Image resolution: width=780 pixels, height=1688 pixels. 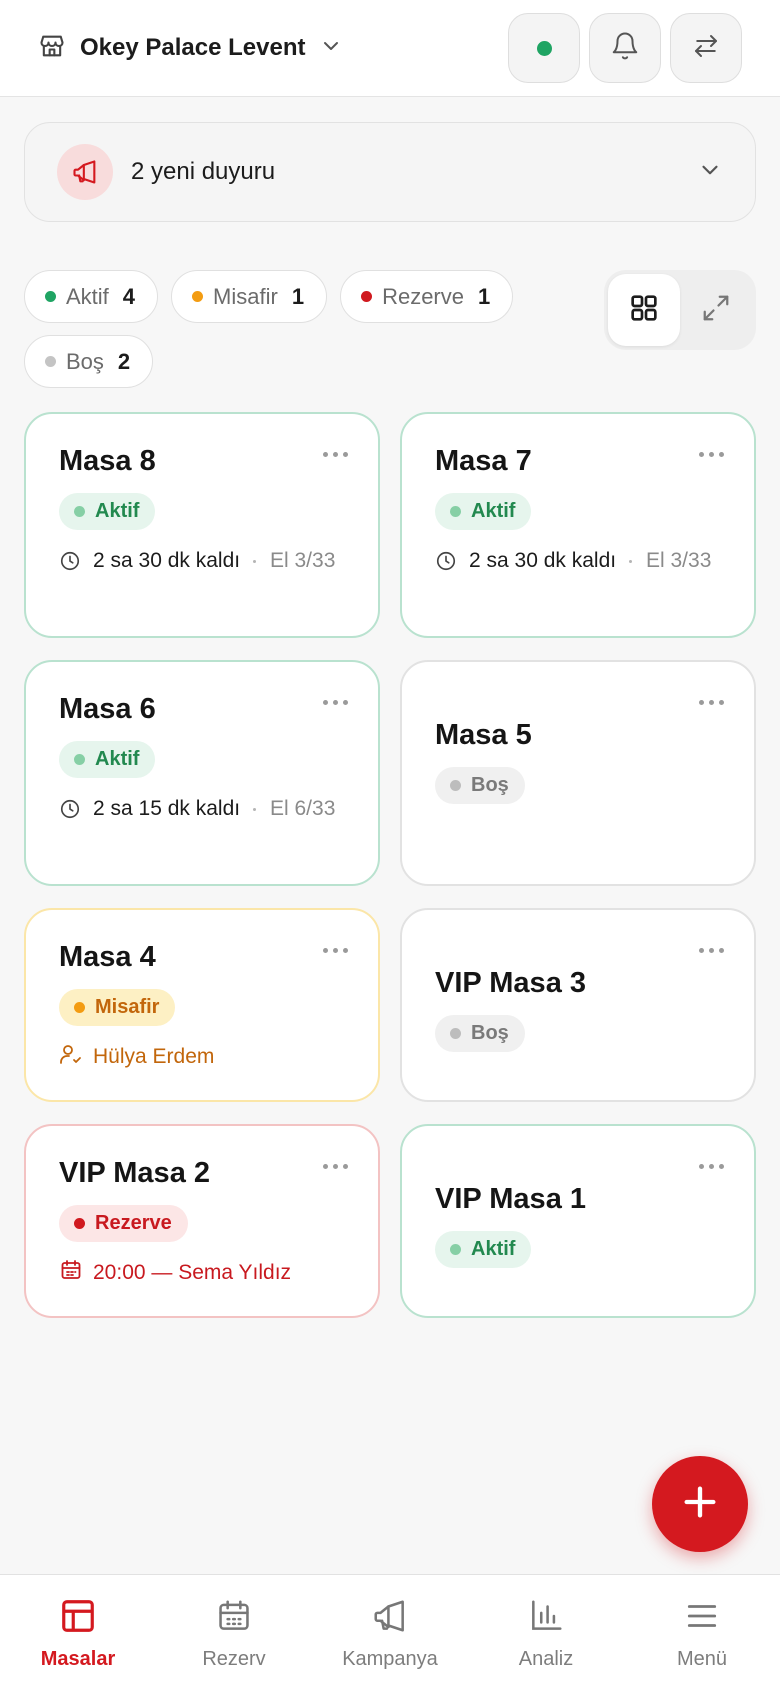 I want to click on top-bar: Okey Palace Levent, so click(x=390, y=48).